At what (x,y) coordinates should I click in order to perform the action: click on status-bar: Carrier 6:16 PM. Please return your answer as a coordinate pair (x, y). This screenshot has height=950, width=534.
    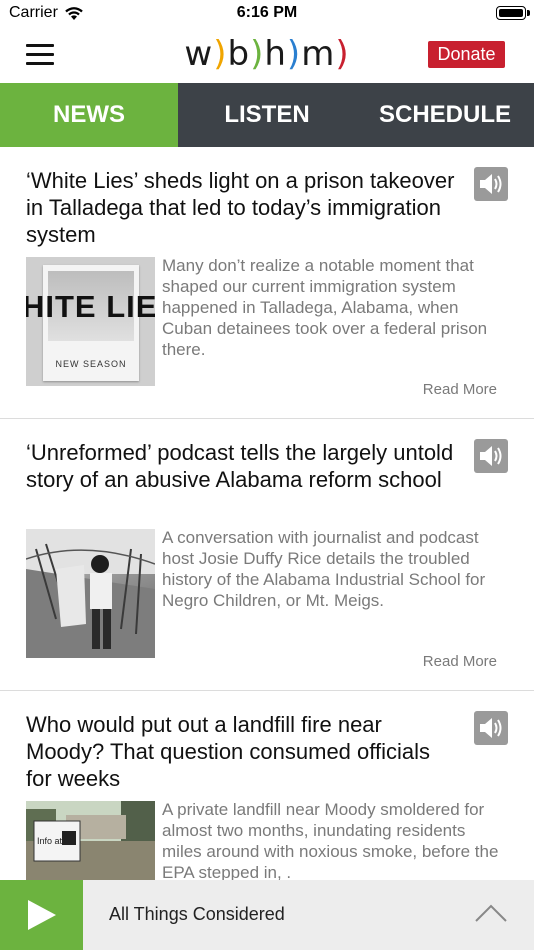
    Looking at the image, I should click on (267, 14).